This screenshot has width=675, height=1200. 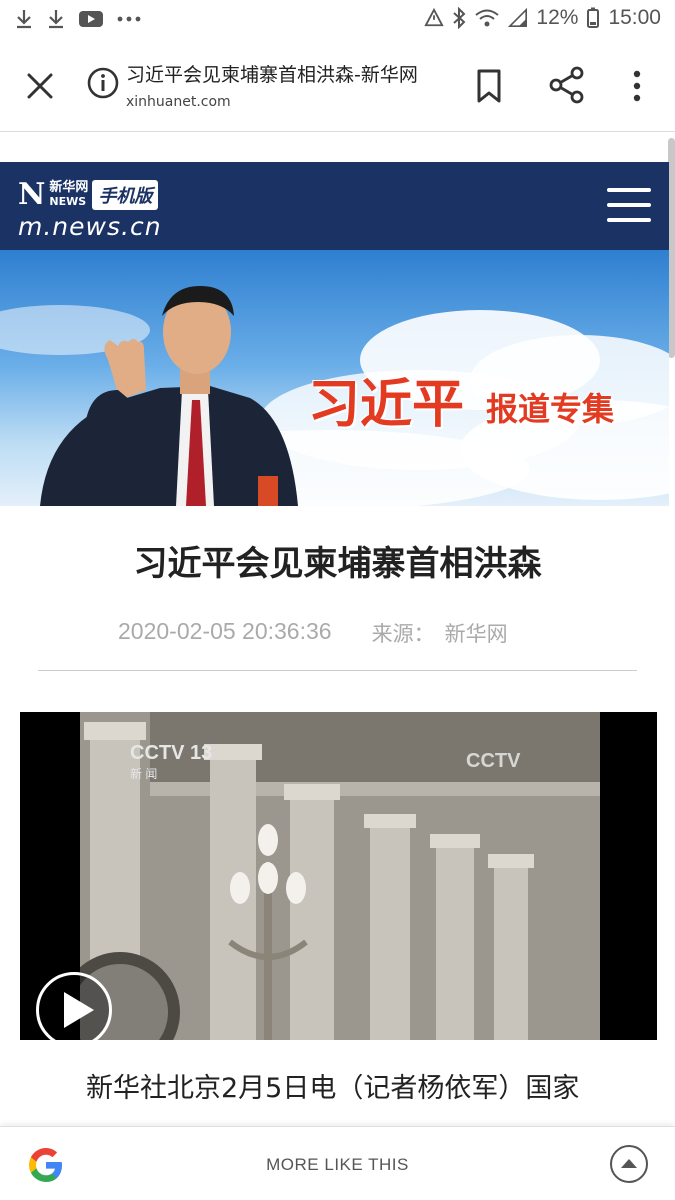 What do you see at coordinates (68, 201) in the screenshot?
I see `logo-letters: NEWS` at bounding box center [68, 201].